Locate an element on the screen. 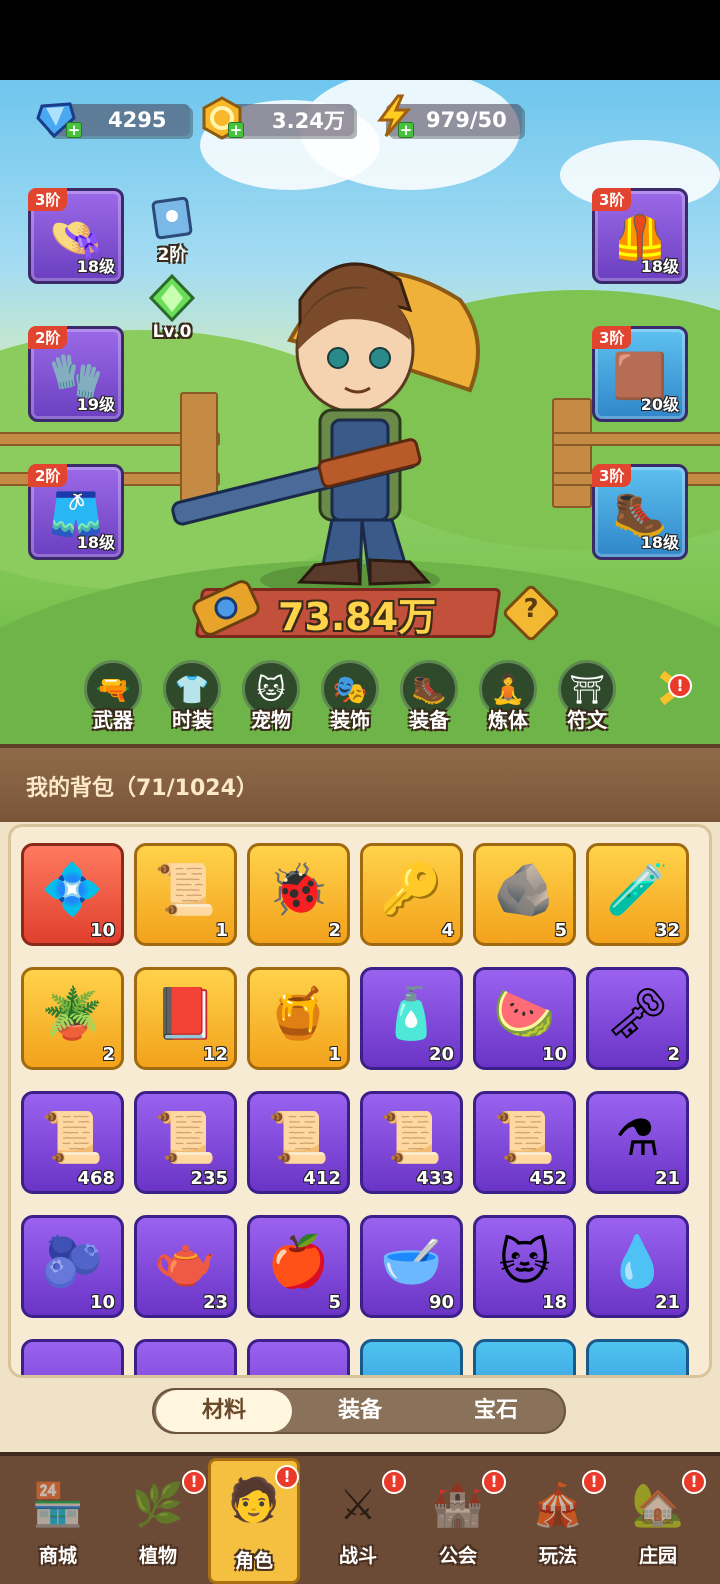  rune-stone-icon: 🪨 is located at coordinates (524, 889).